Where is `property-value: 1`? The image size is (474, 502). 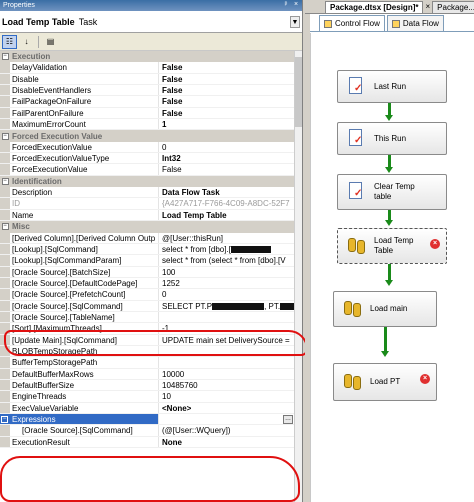
property-value: 1 is located at coordinates (230, 124).